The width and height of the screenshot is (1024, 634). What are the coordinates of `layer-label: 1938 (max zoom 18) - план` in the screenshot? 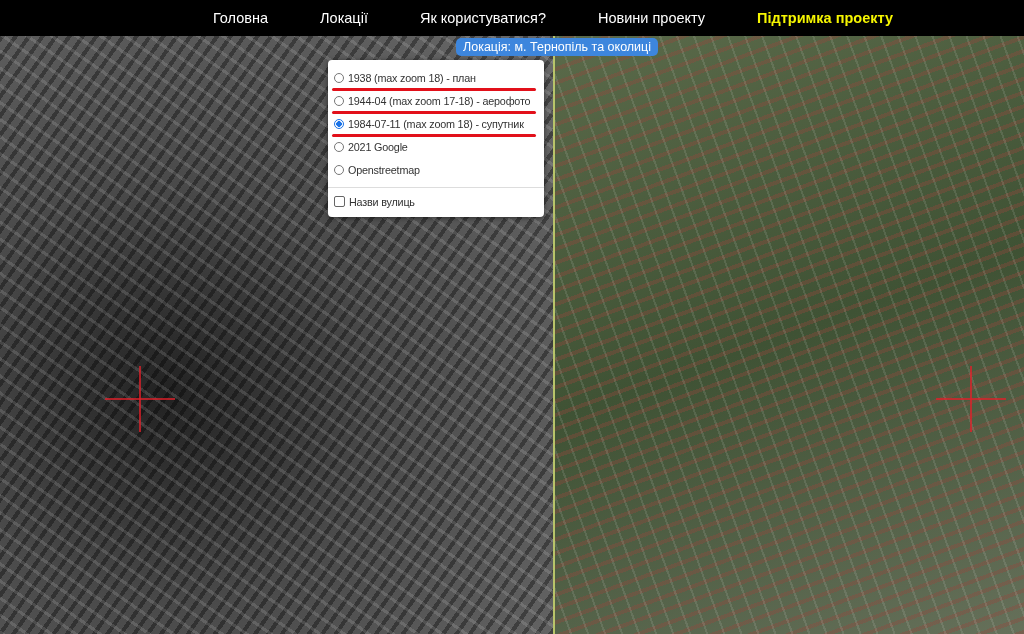 It's located at (412, 77).